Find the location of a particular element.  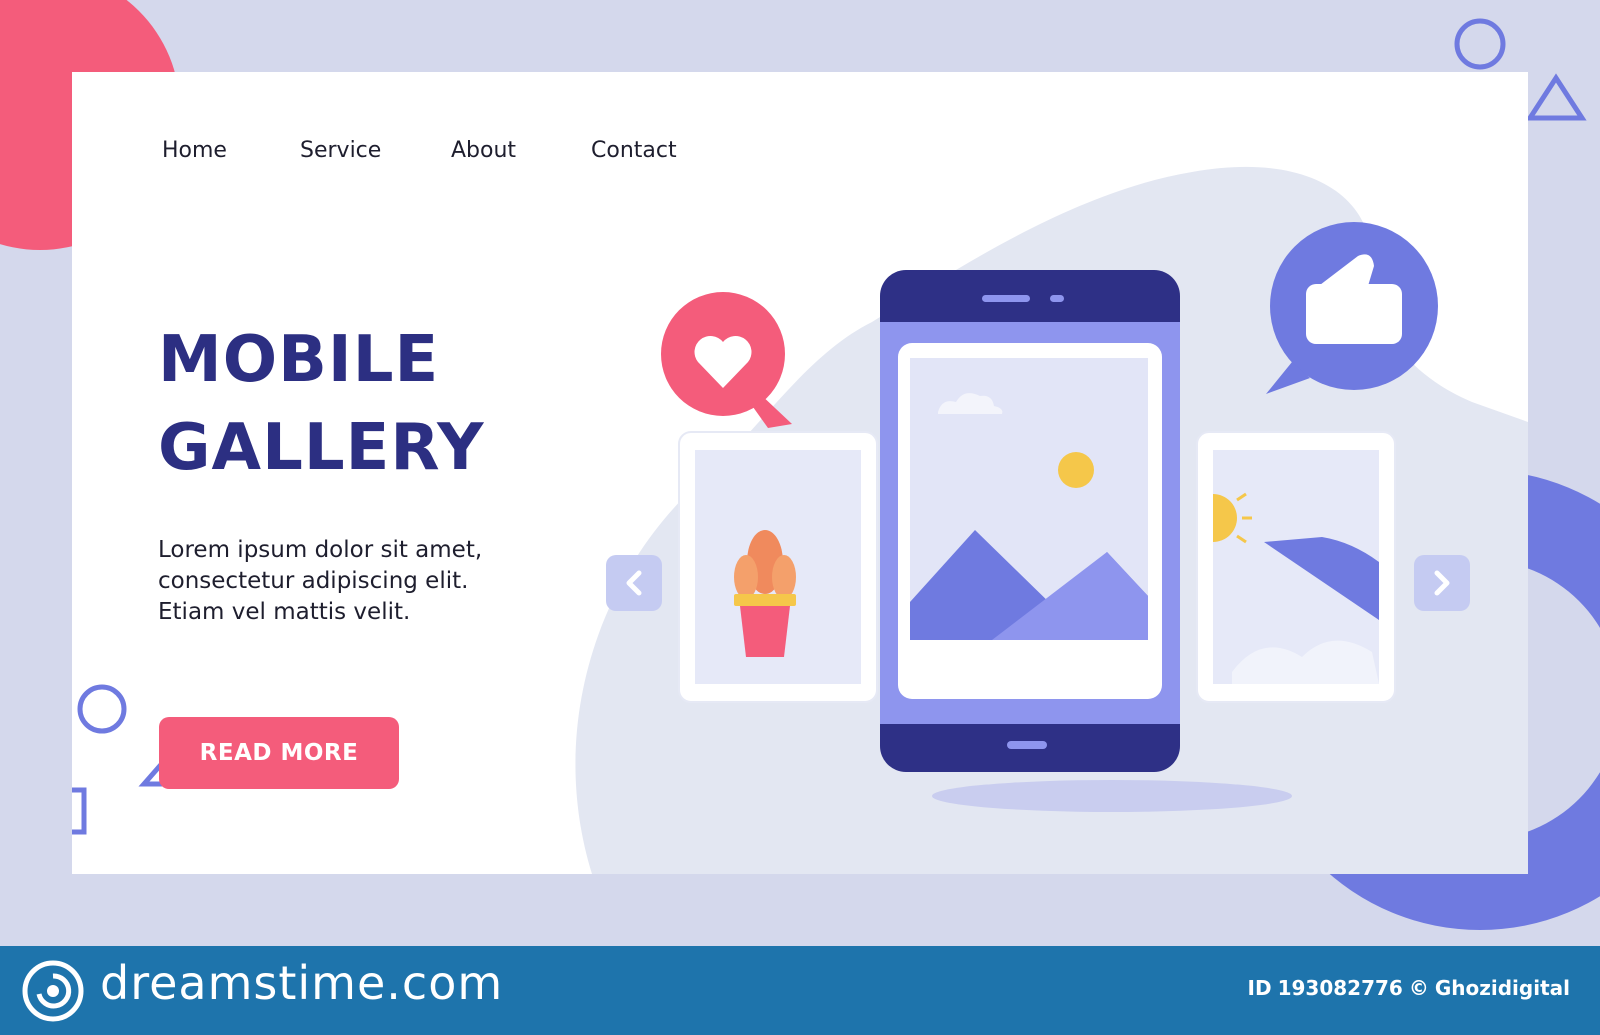

heart-bubble is located at coordinates (726, 360).